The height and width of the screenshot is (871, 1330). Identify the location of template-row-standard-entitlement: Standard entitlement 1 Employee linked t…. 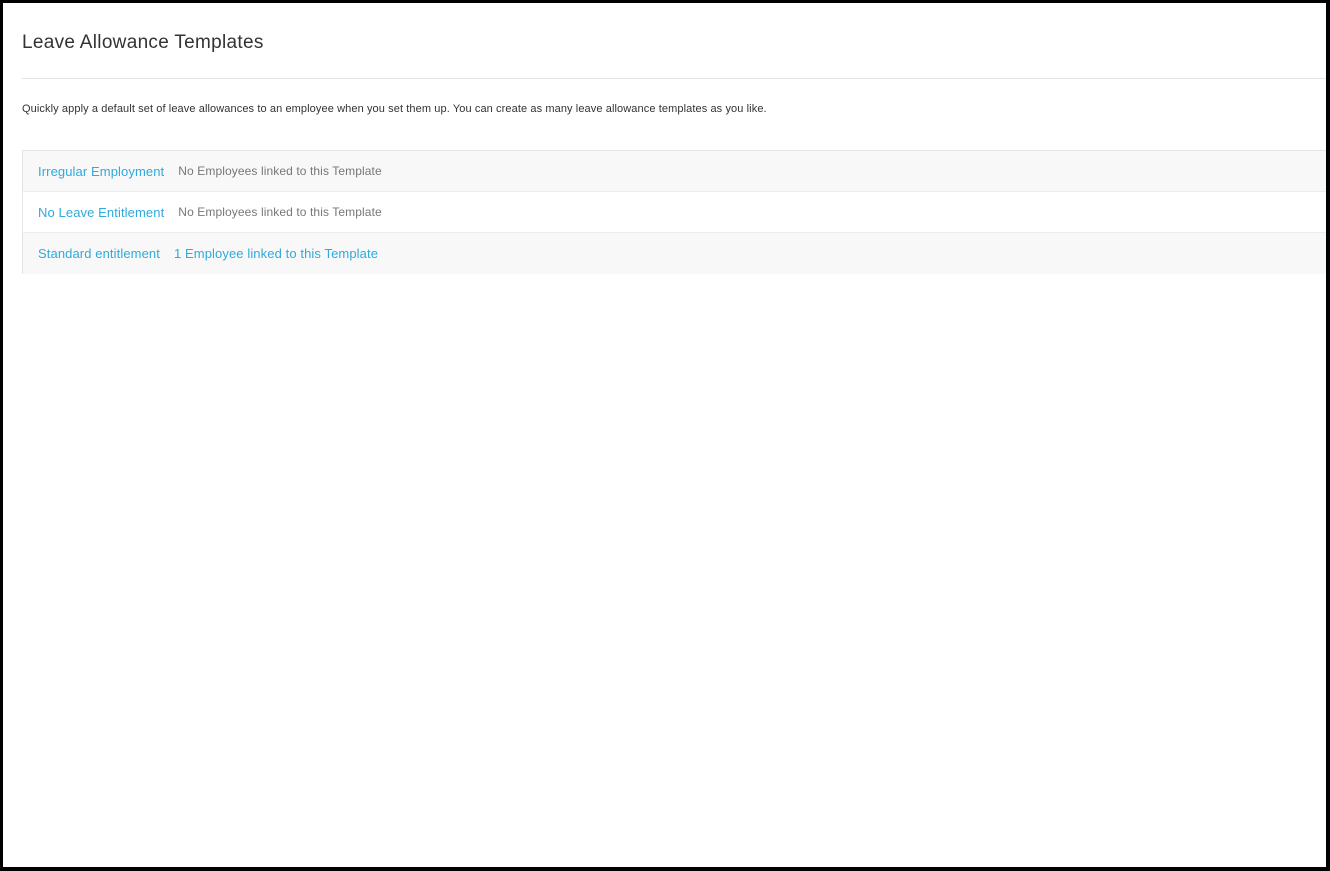
(674, 253).